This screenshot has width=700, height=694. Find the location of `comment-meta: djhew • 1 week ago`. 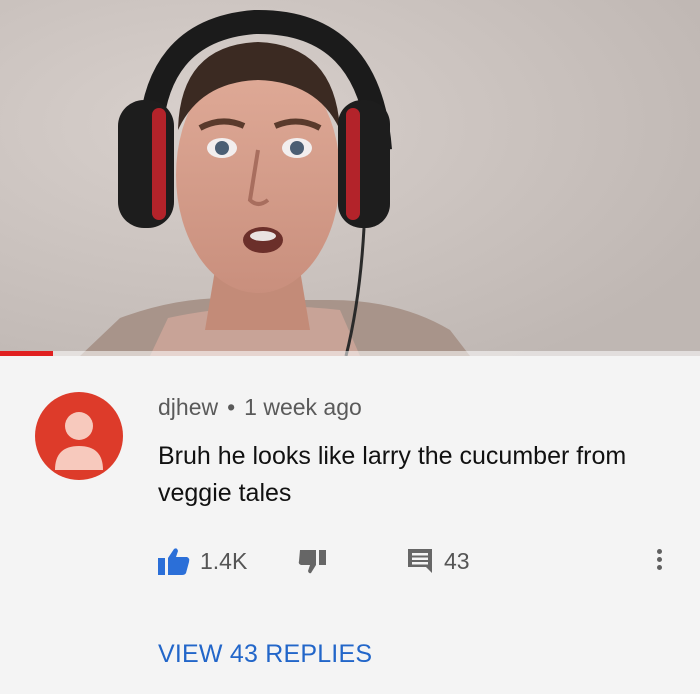

comment-meta: djhew • 1 week ago is located at coordinates (260, 407).